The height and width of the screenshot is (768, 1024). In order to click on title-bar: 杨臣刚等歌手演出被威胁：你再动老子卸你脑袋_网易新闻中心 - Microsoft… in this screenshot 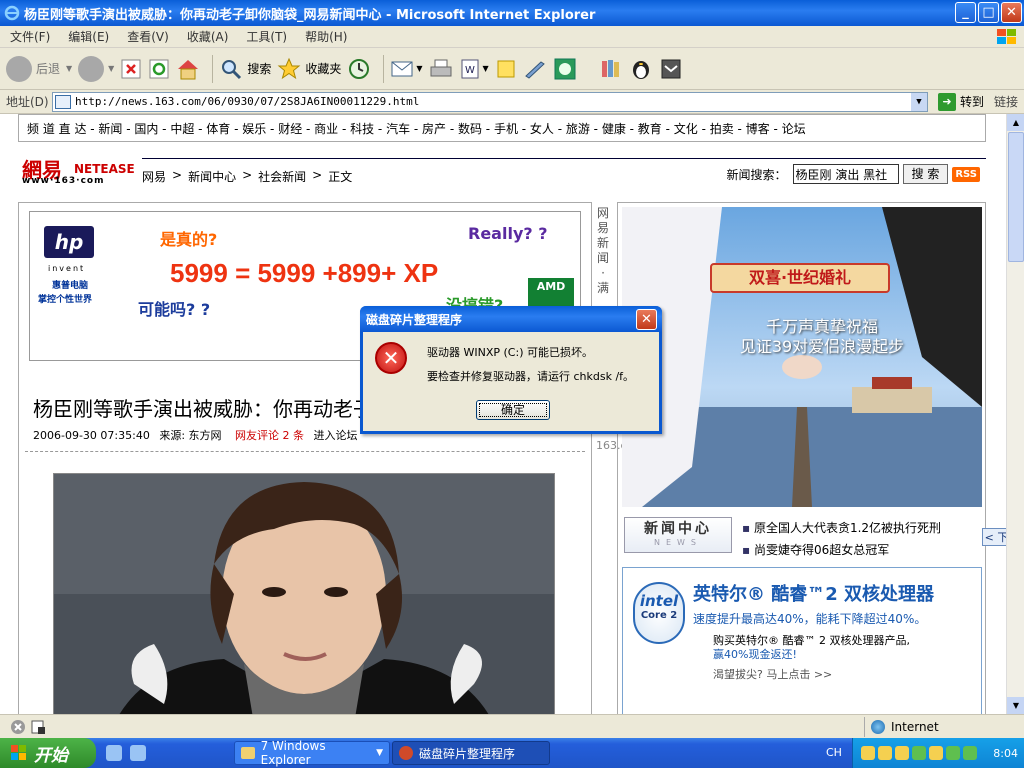, I will do `click(512, 13)`.